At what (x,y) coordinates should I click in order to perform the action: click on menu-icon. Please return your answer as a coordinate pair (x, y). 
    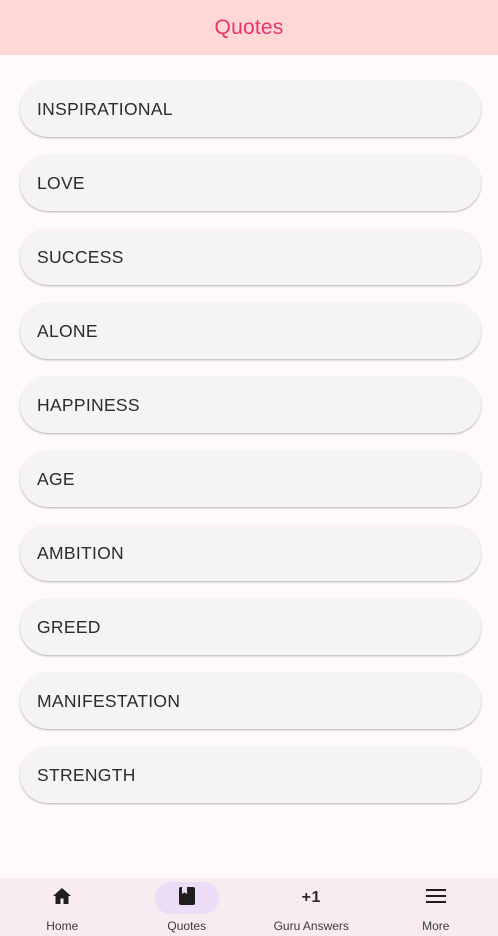
    Looking at the image, I should click on (435, 898).